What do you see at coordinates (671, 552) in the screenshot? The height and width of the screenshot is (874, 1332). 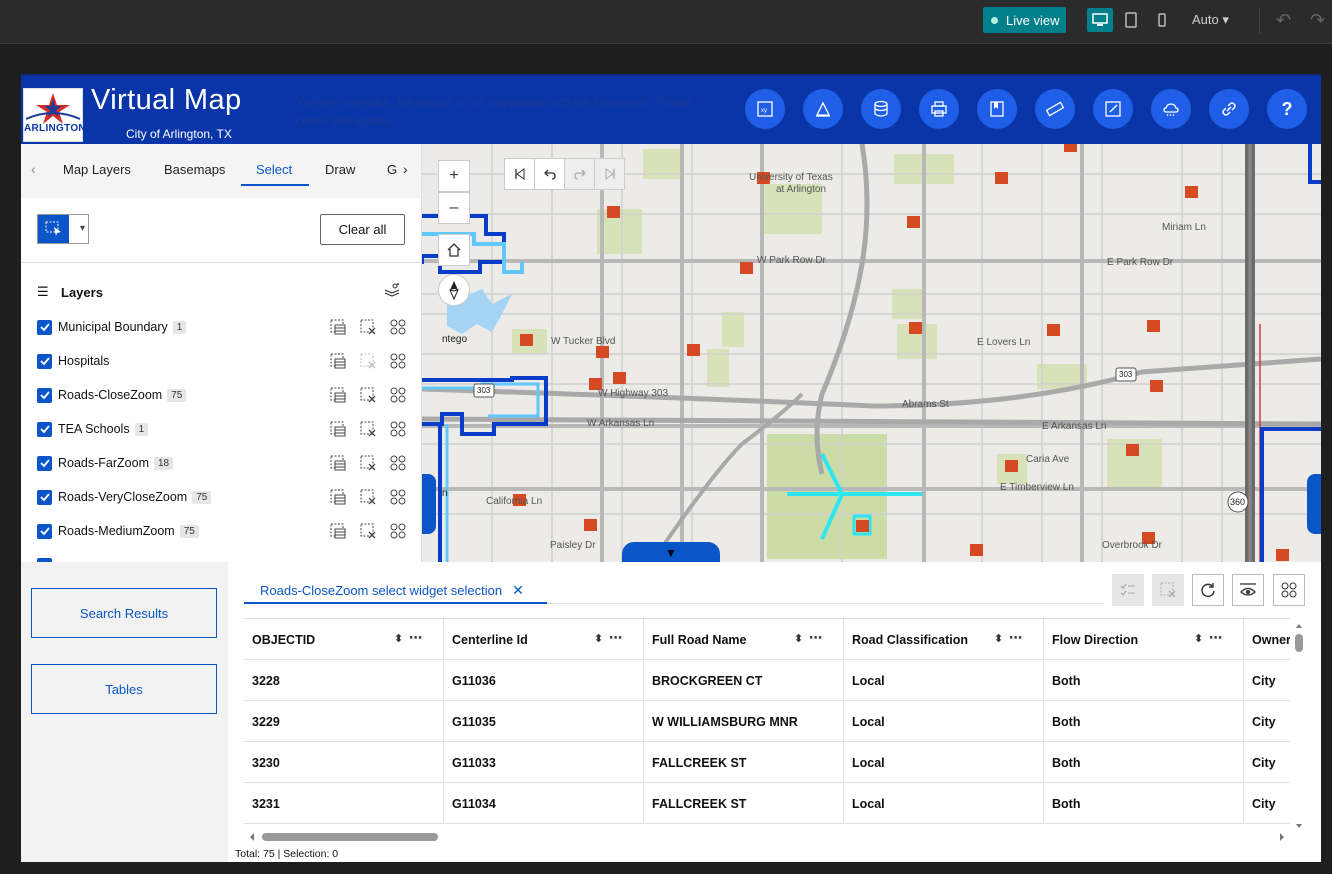 I see `collapse-bottom-panel-button: ▼` at bounding box center [671, 552].